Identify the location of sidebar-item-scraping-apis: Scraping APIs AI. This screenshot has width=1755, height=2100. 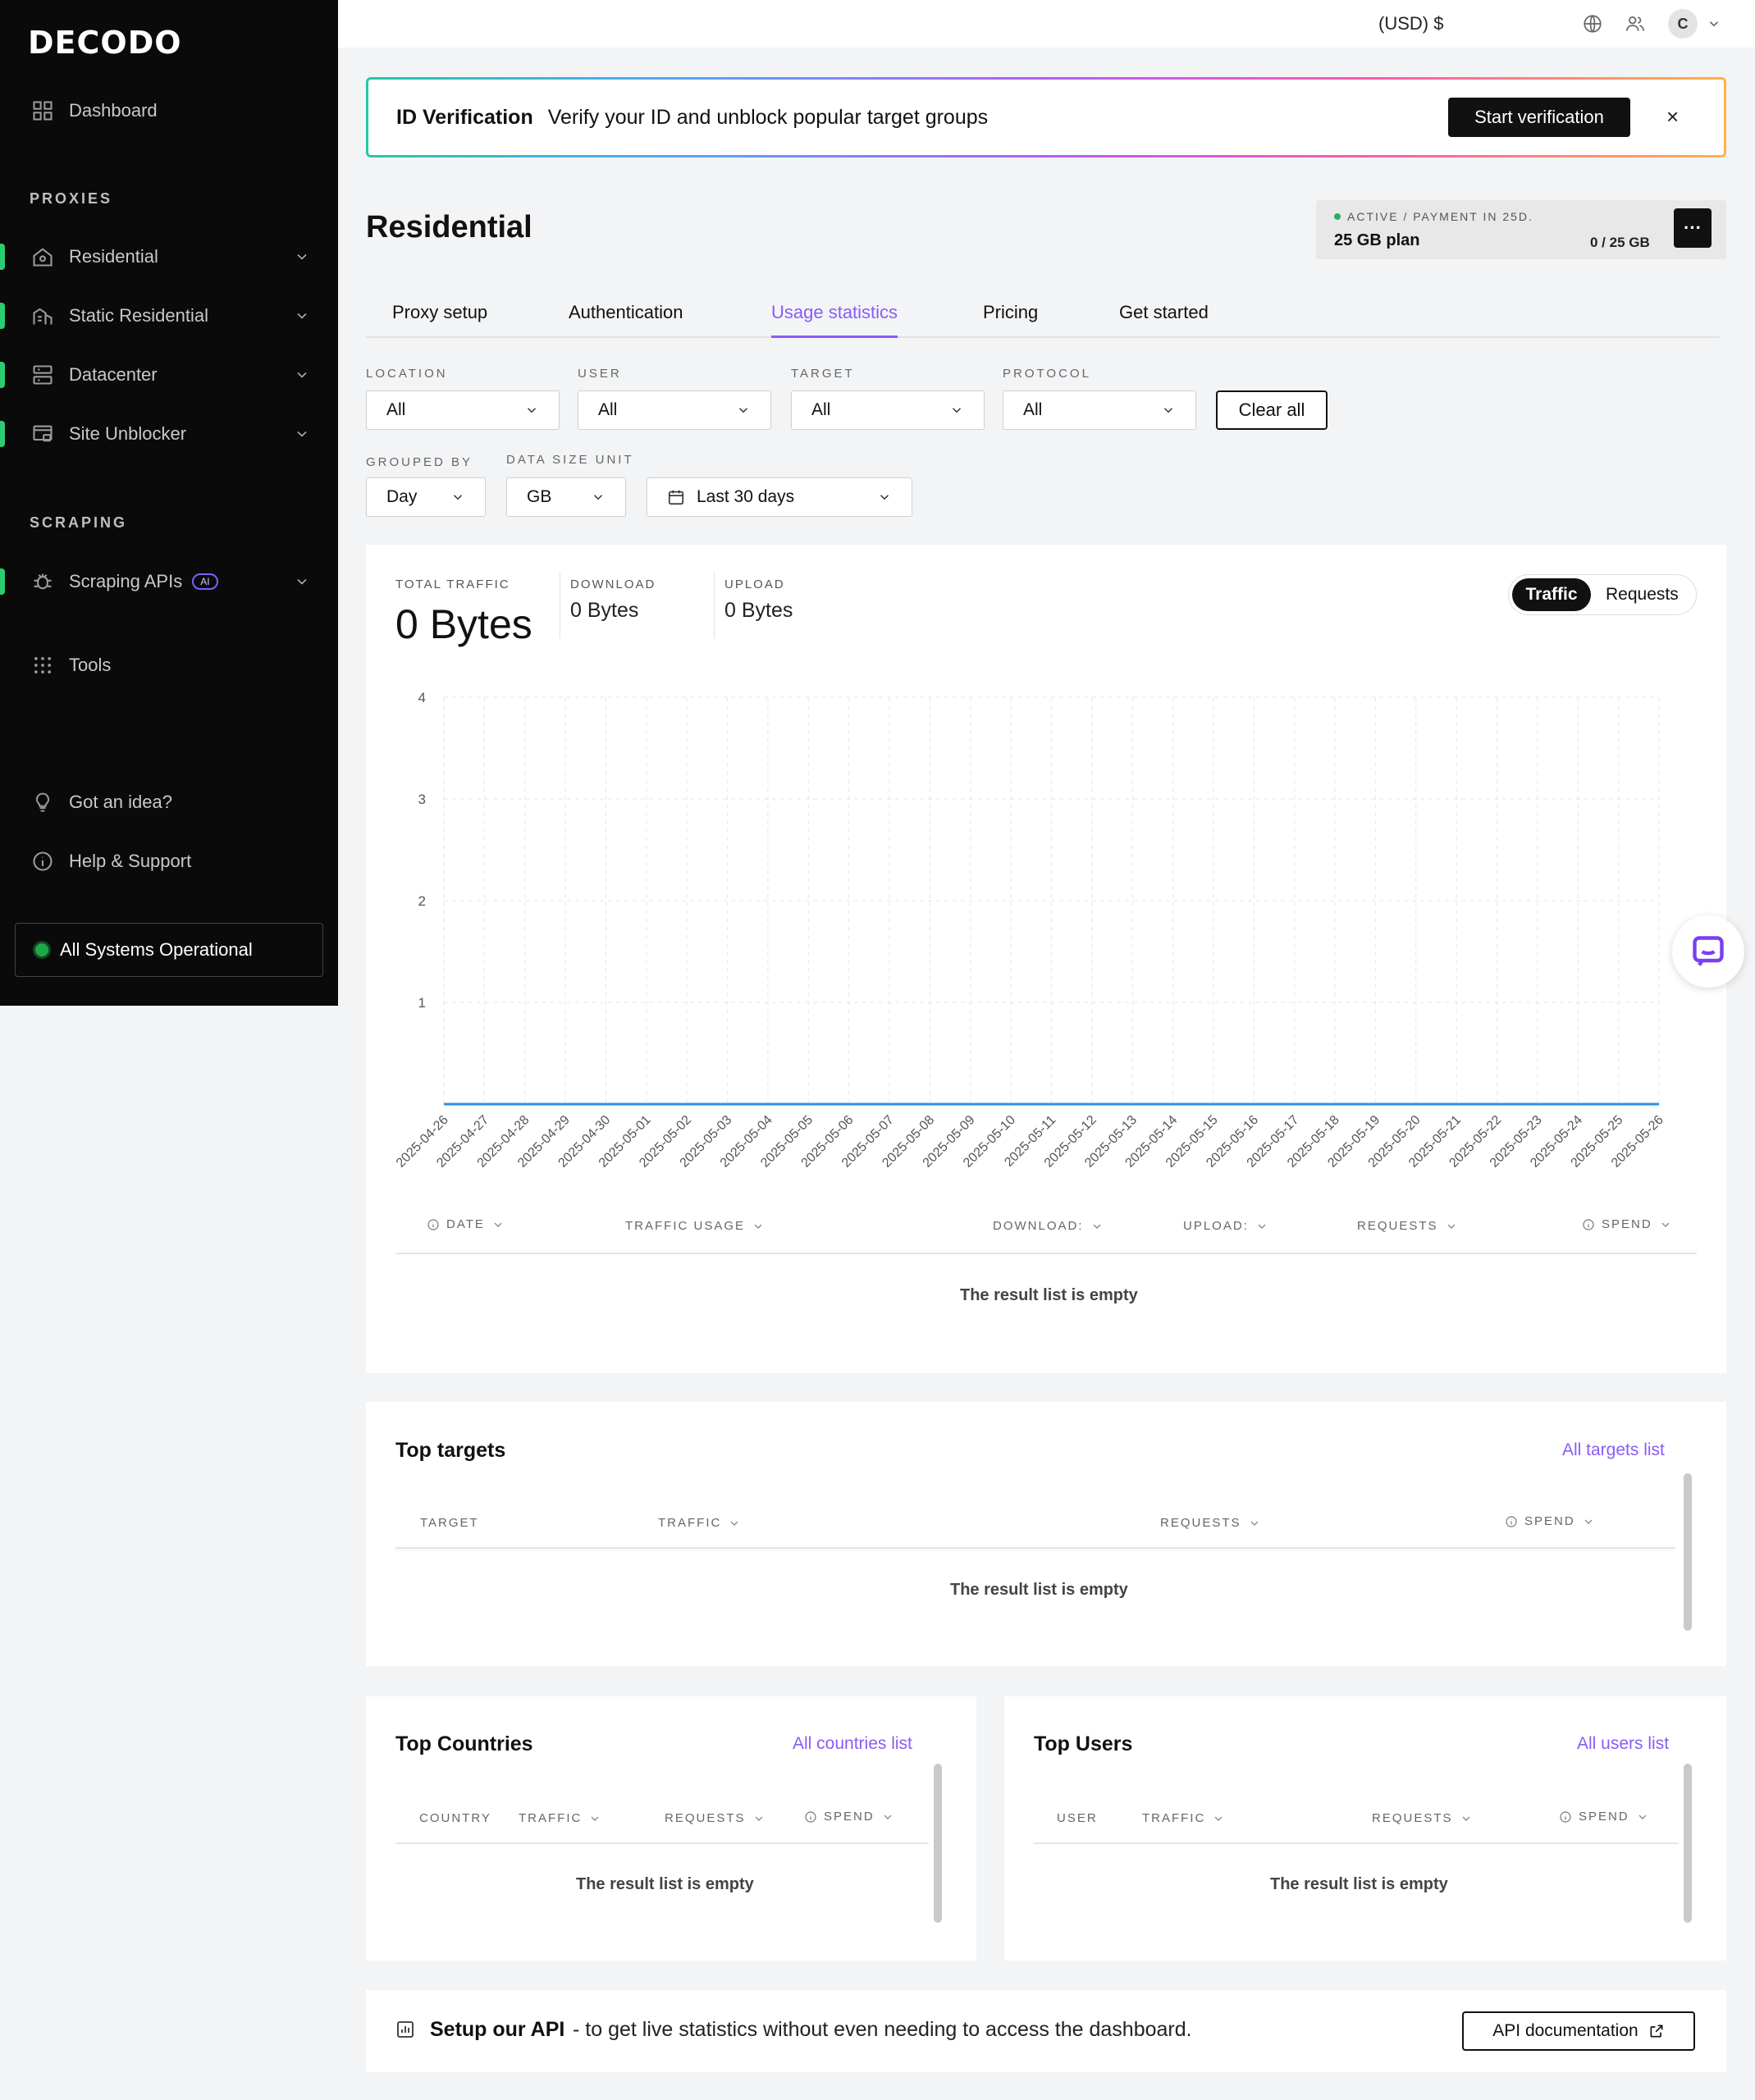
(155, 582).